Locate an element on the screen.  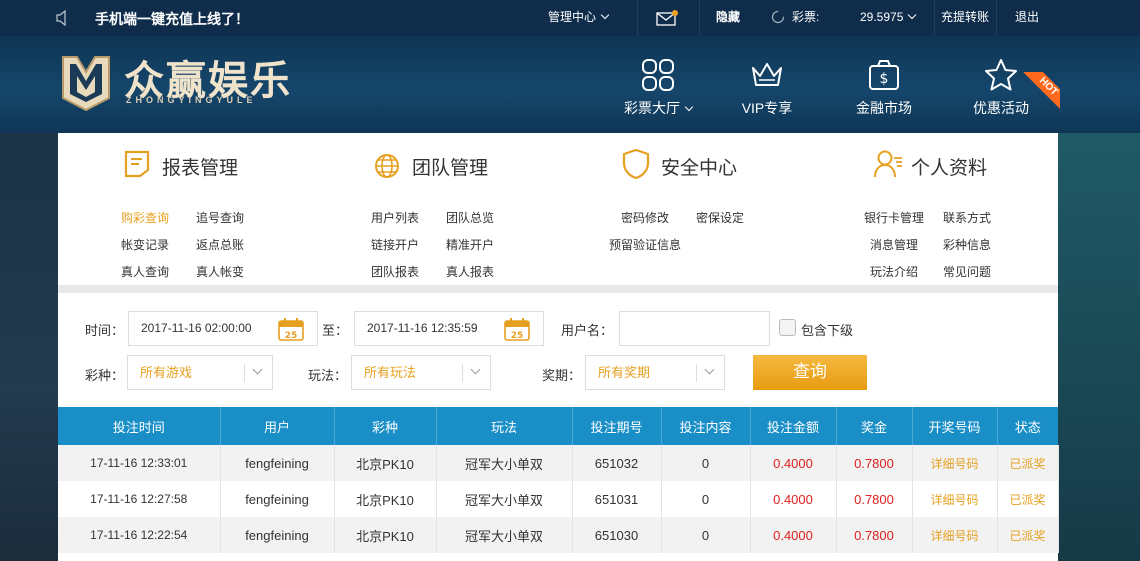
user-icon is located at coordinates (888, 164).